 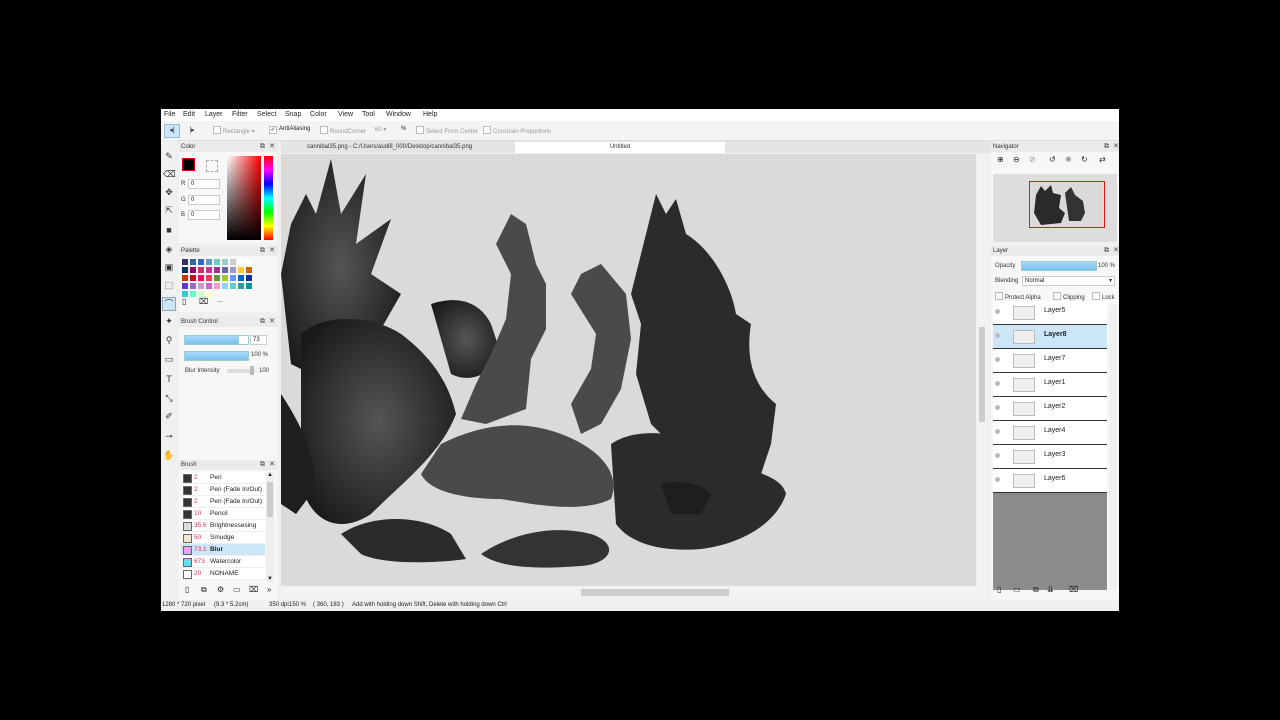 What do you see at coordinates (169, 192) in the screenshot?
I see `move-tool-icon: ✥` at bounding box center [169, 192].